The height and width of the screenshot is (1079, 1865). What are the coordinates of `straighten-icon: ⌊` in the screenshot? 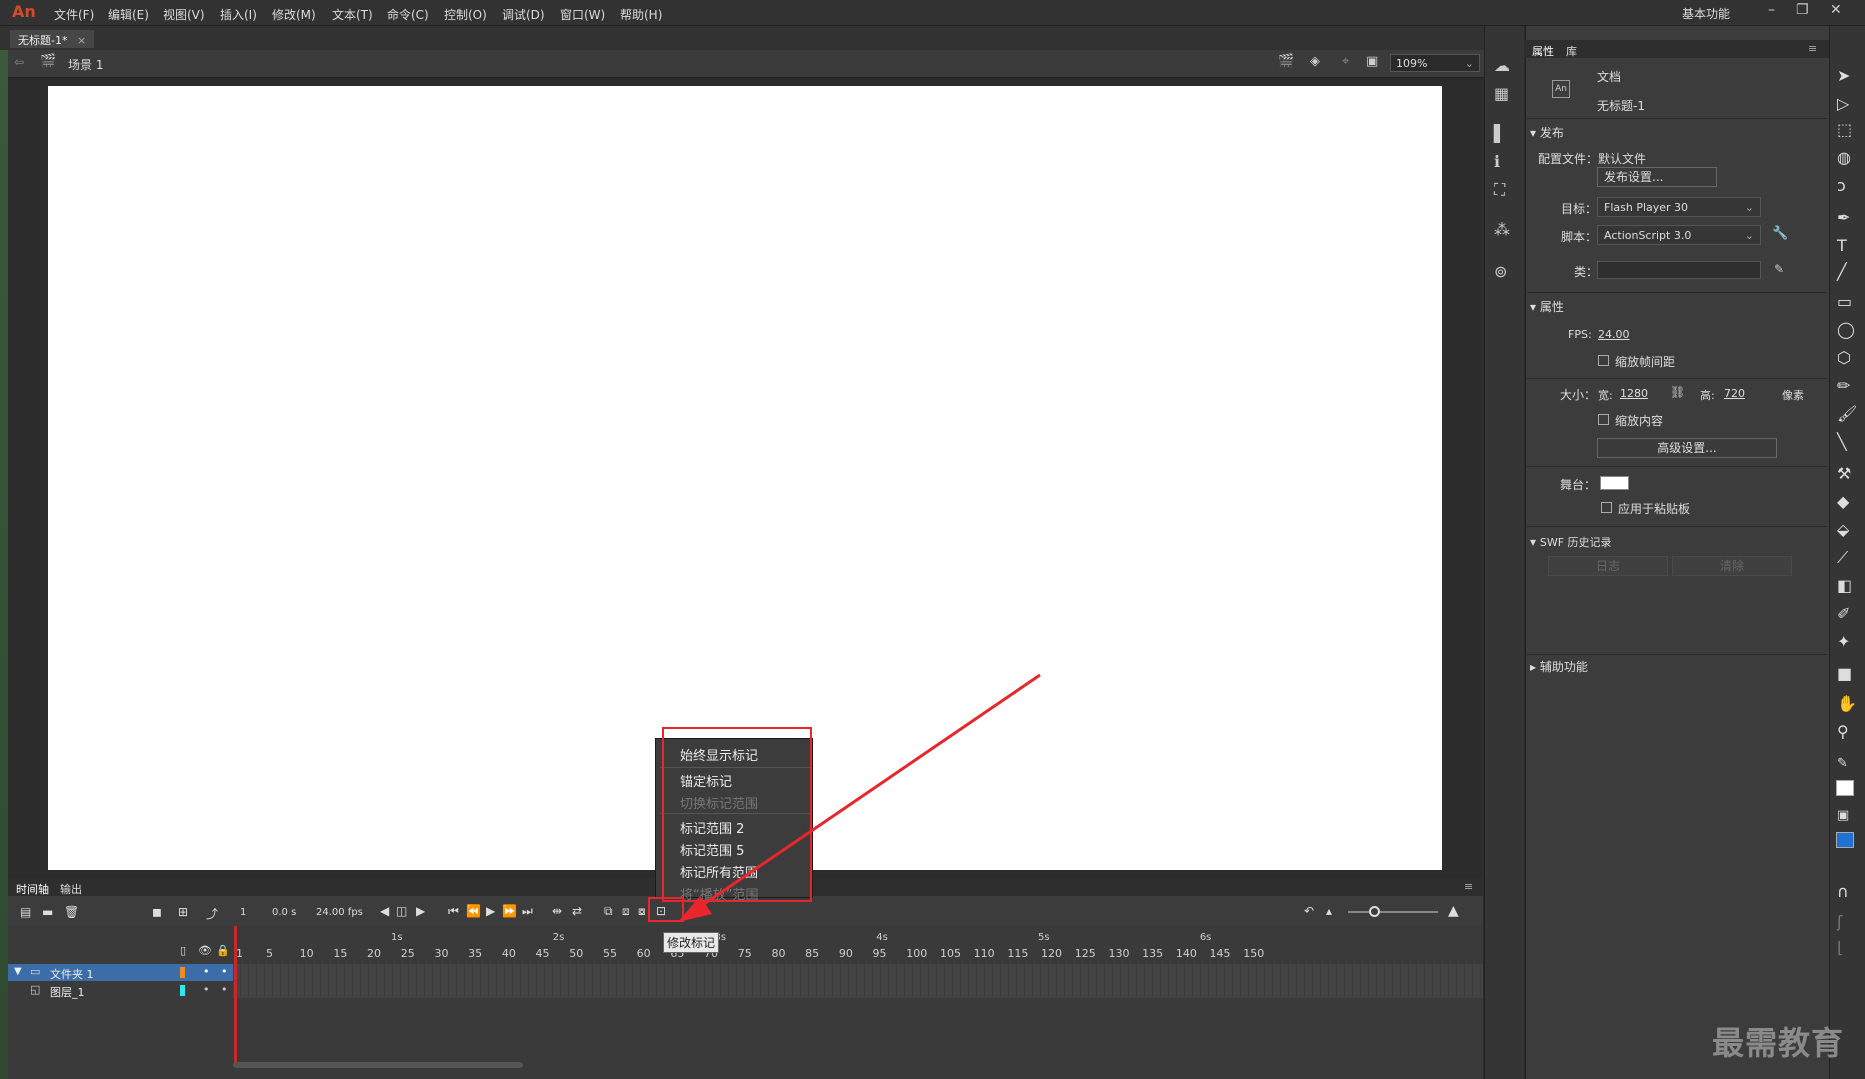 It's located at (1840, 947).